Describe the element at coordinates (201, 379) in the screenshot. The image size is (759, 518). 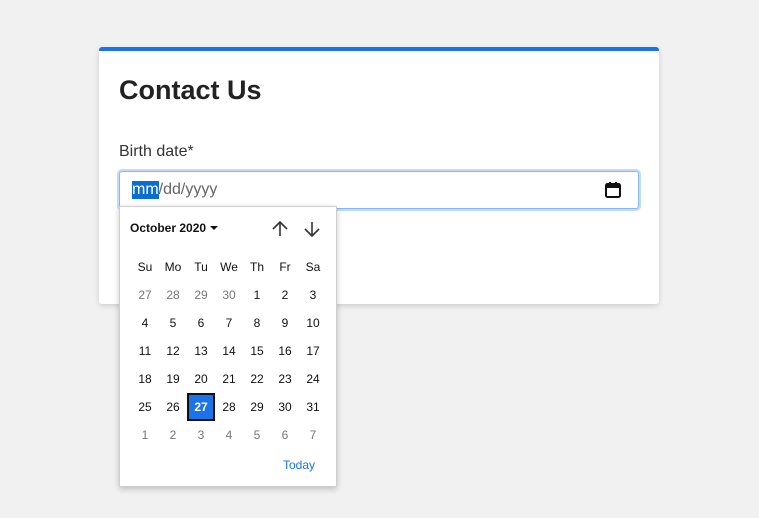
I see `calendar-day: 20` at that location.